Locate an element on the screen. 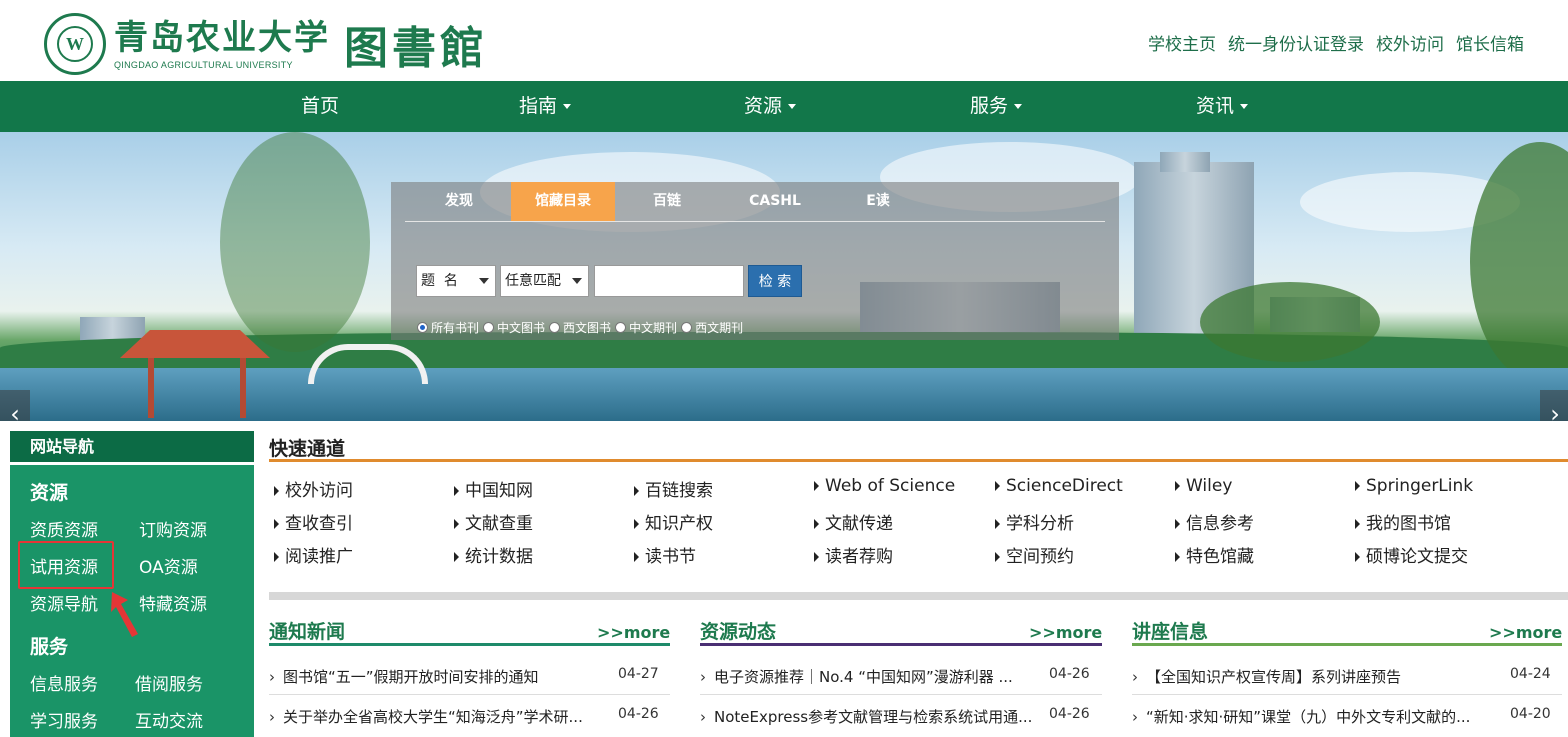  quick-link: 百链搜索 is located at coordinates (673, 488).